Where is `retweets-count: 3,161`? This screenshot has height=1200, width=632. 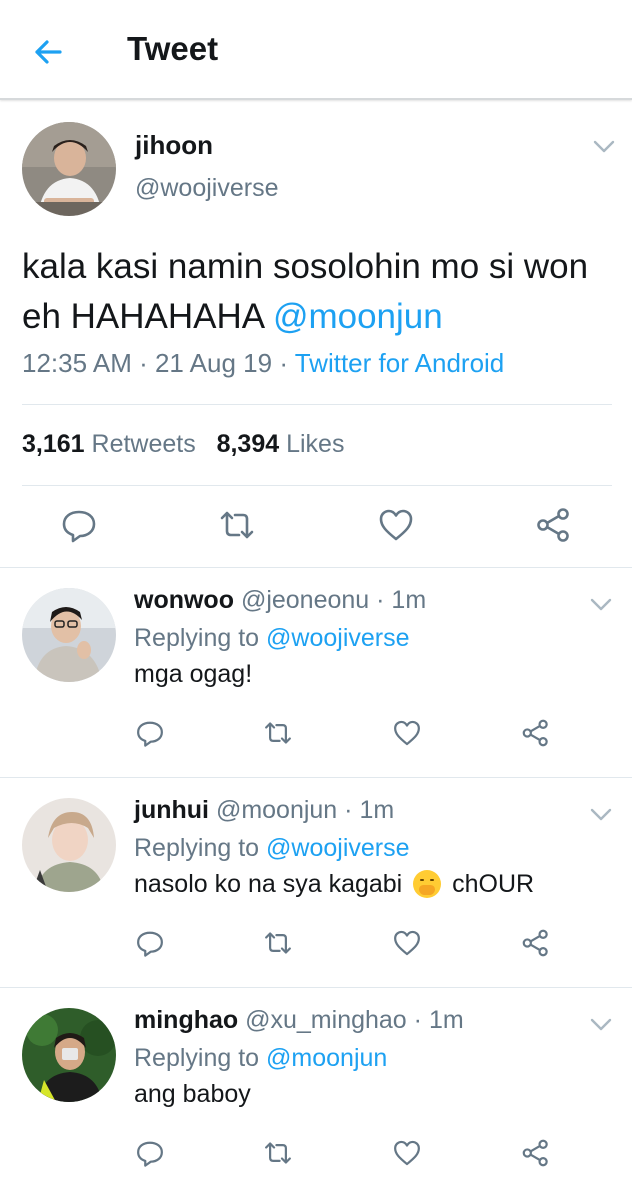 retweets-count: 3,161 is located at coordinates (53, 444).